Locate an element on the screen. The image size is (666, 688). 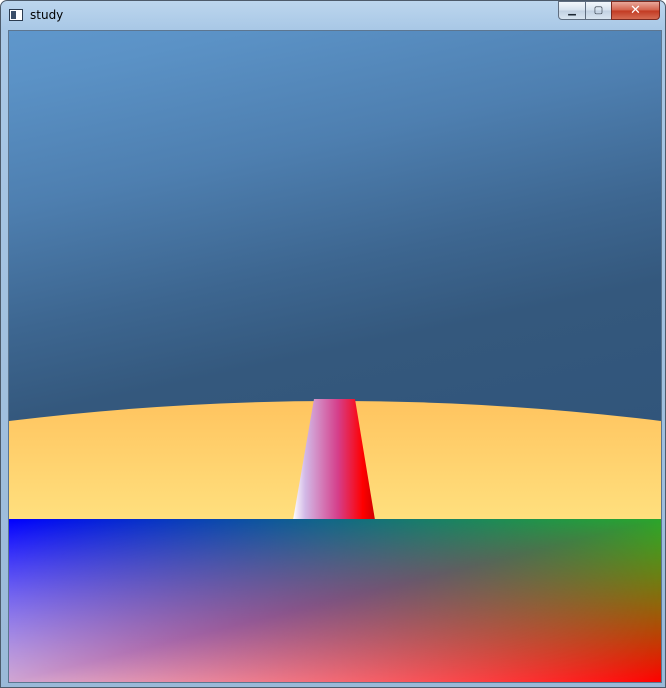
minimize-button: ▁ is located at coordinates (572, 10).